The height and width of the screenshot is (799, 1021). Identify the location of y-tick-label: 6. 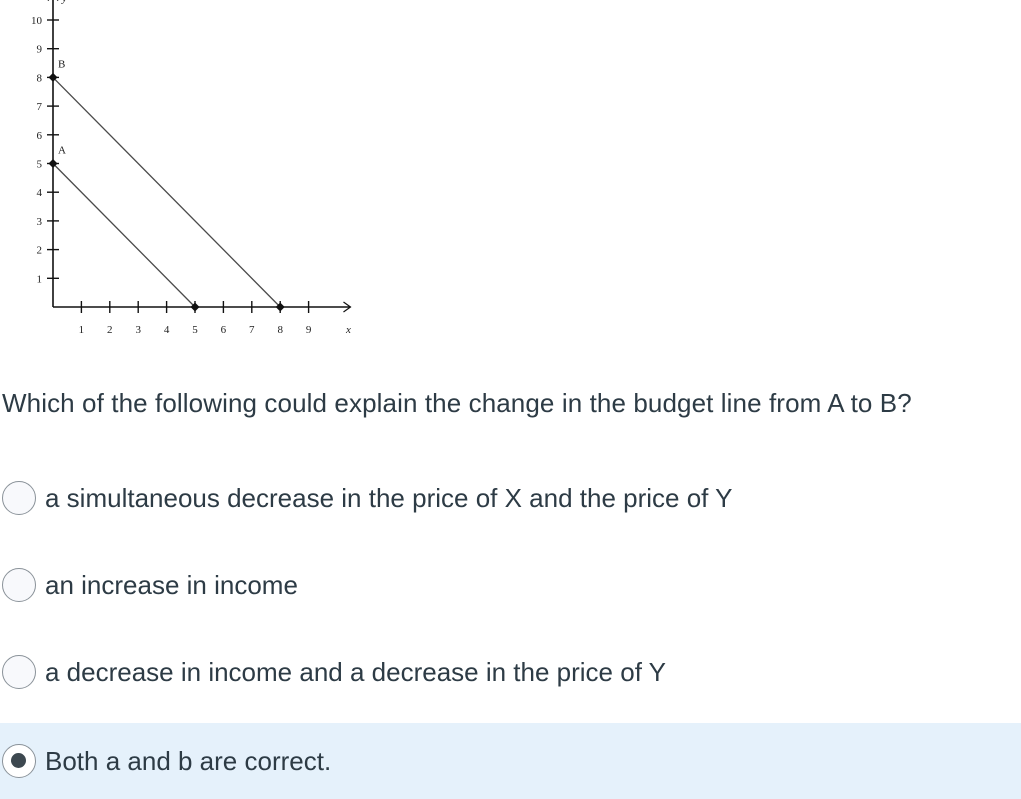
(40, 136).